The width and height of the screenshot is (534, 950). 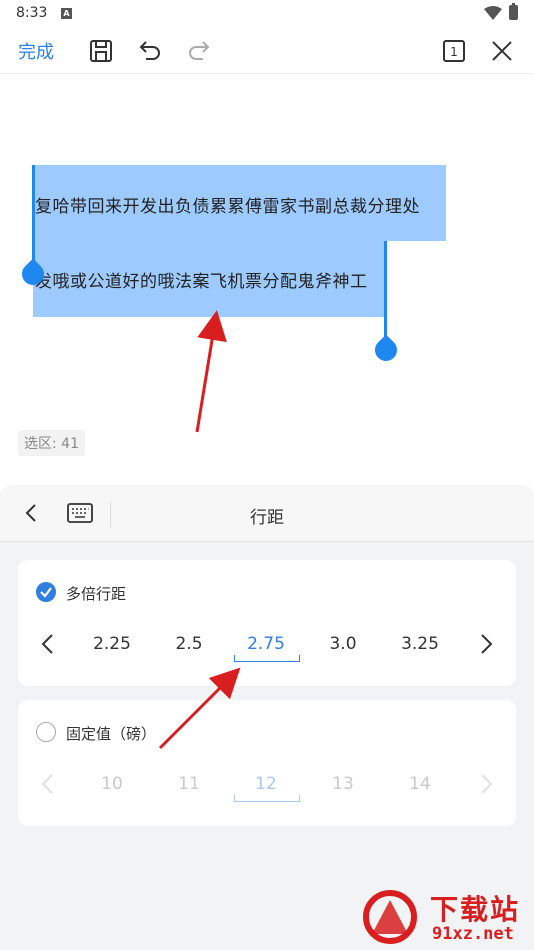 I want to click on spacing-option: 3.25, so click(x=420, y=644).